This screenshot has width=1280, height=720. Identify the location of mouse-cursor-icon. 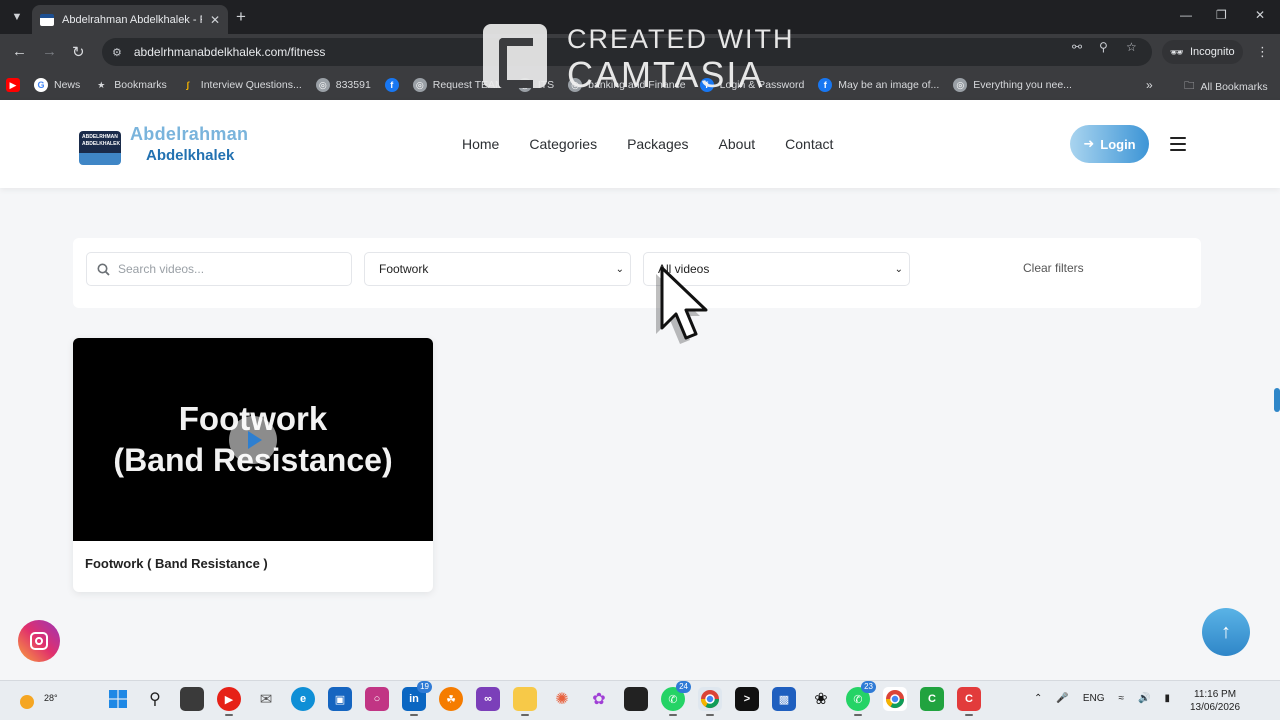
(682, 305).